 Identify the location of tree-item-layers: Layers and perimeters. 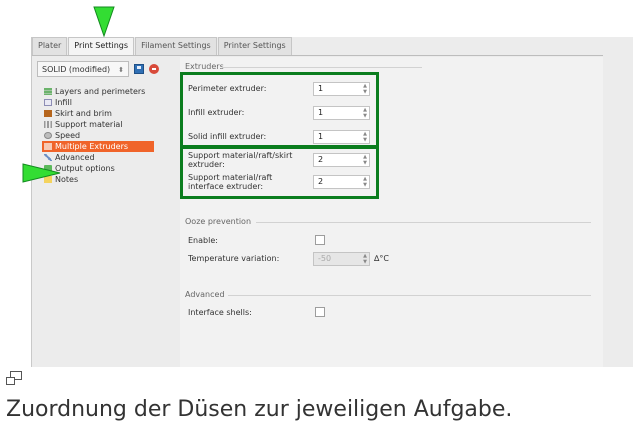
(98, 91).